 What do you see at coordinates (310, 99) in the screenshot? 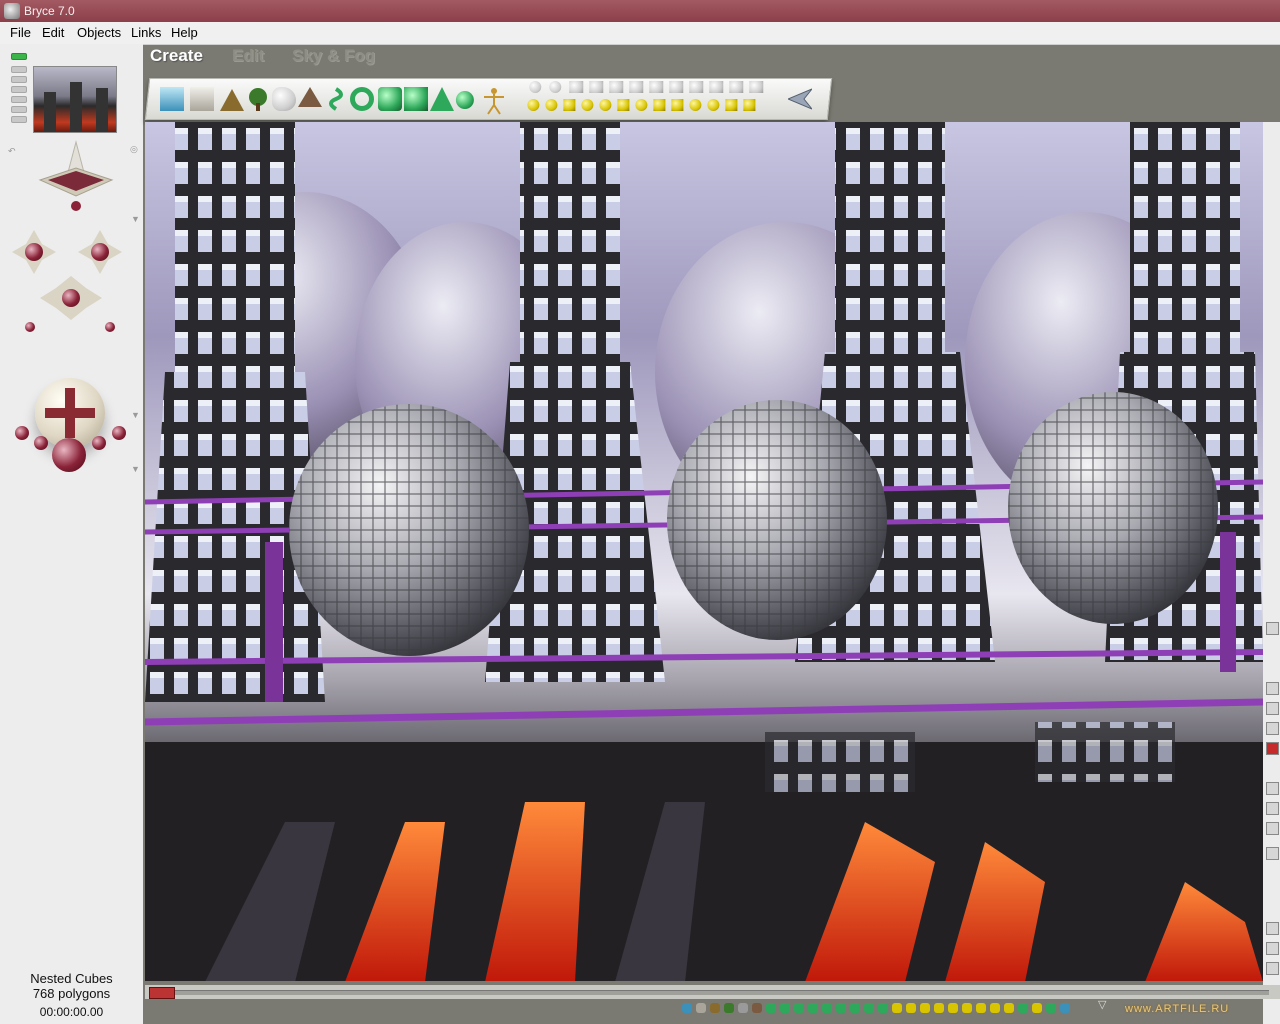
I see `metaball-icon` at bounding box center [310, 99].